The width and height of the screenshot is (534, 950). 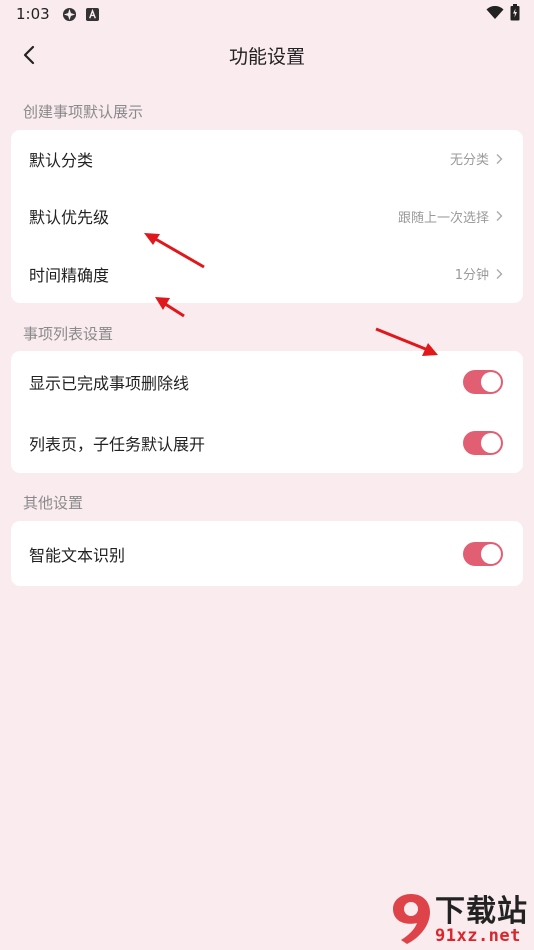 I want to click on row-smart-text-recognition: 智能文本识别, so click(x=267, y=553).